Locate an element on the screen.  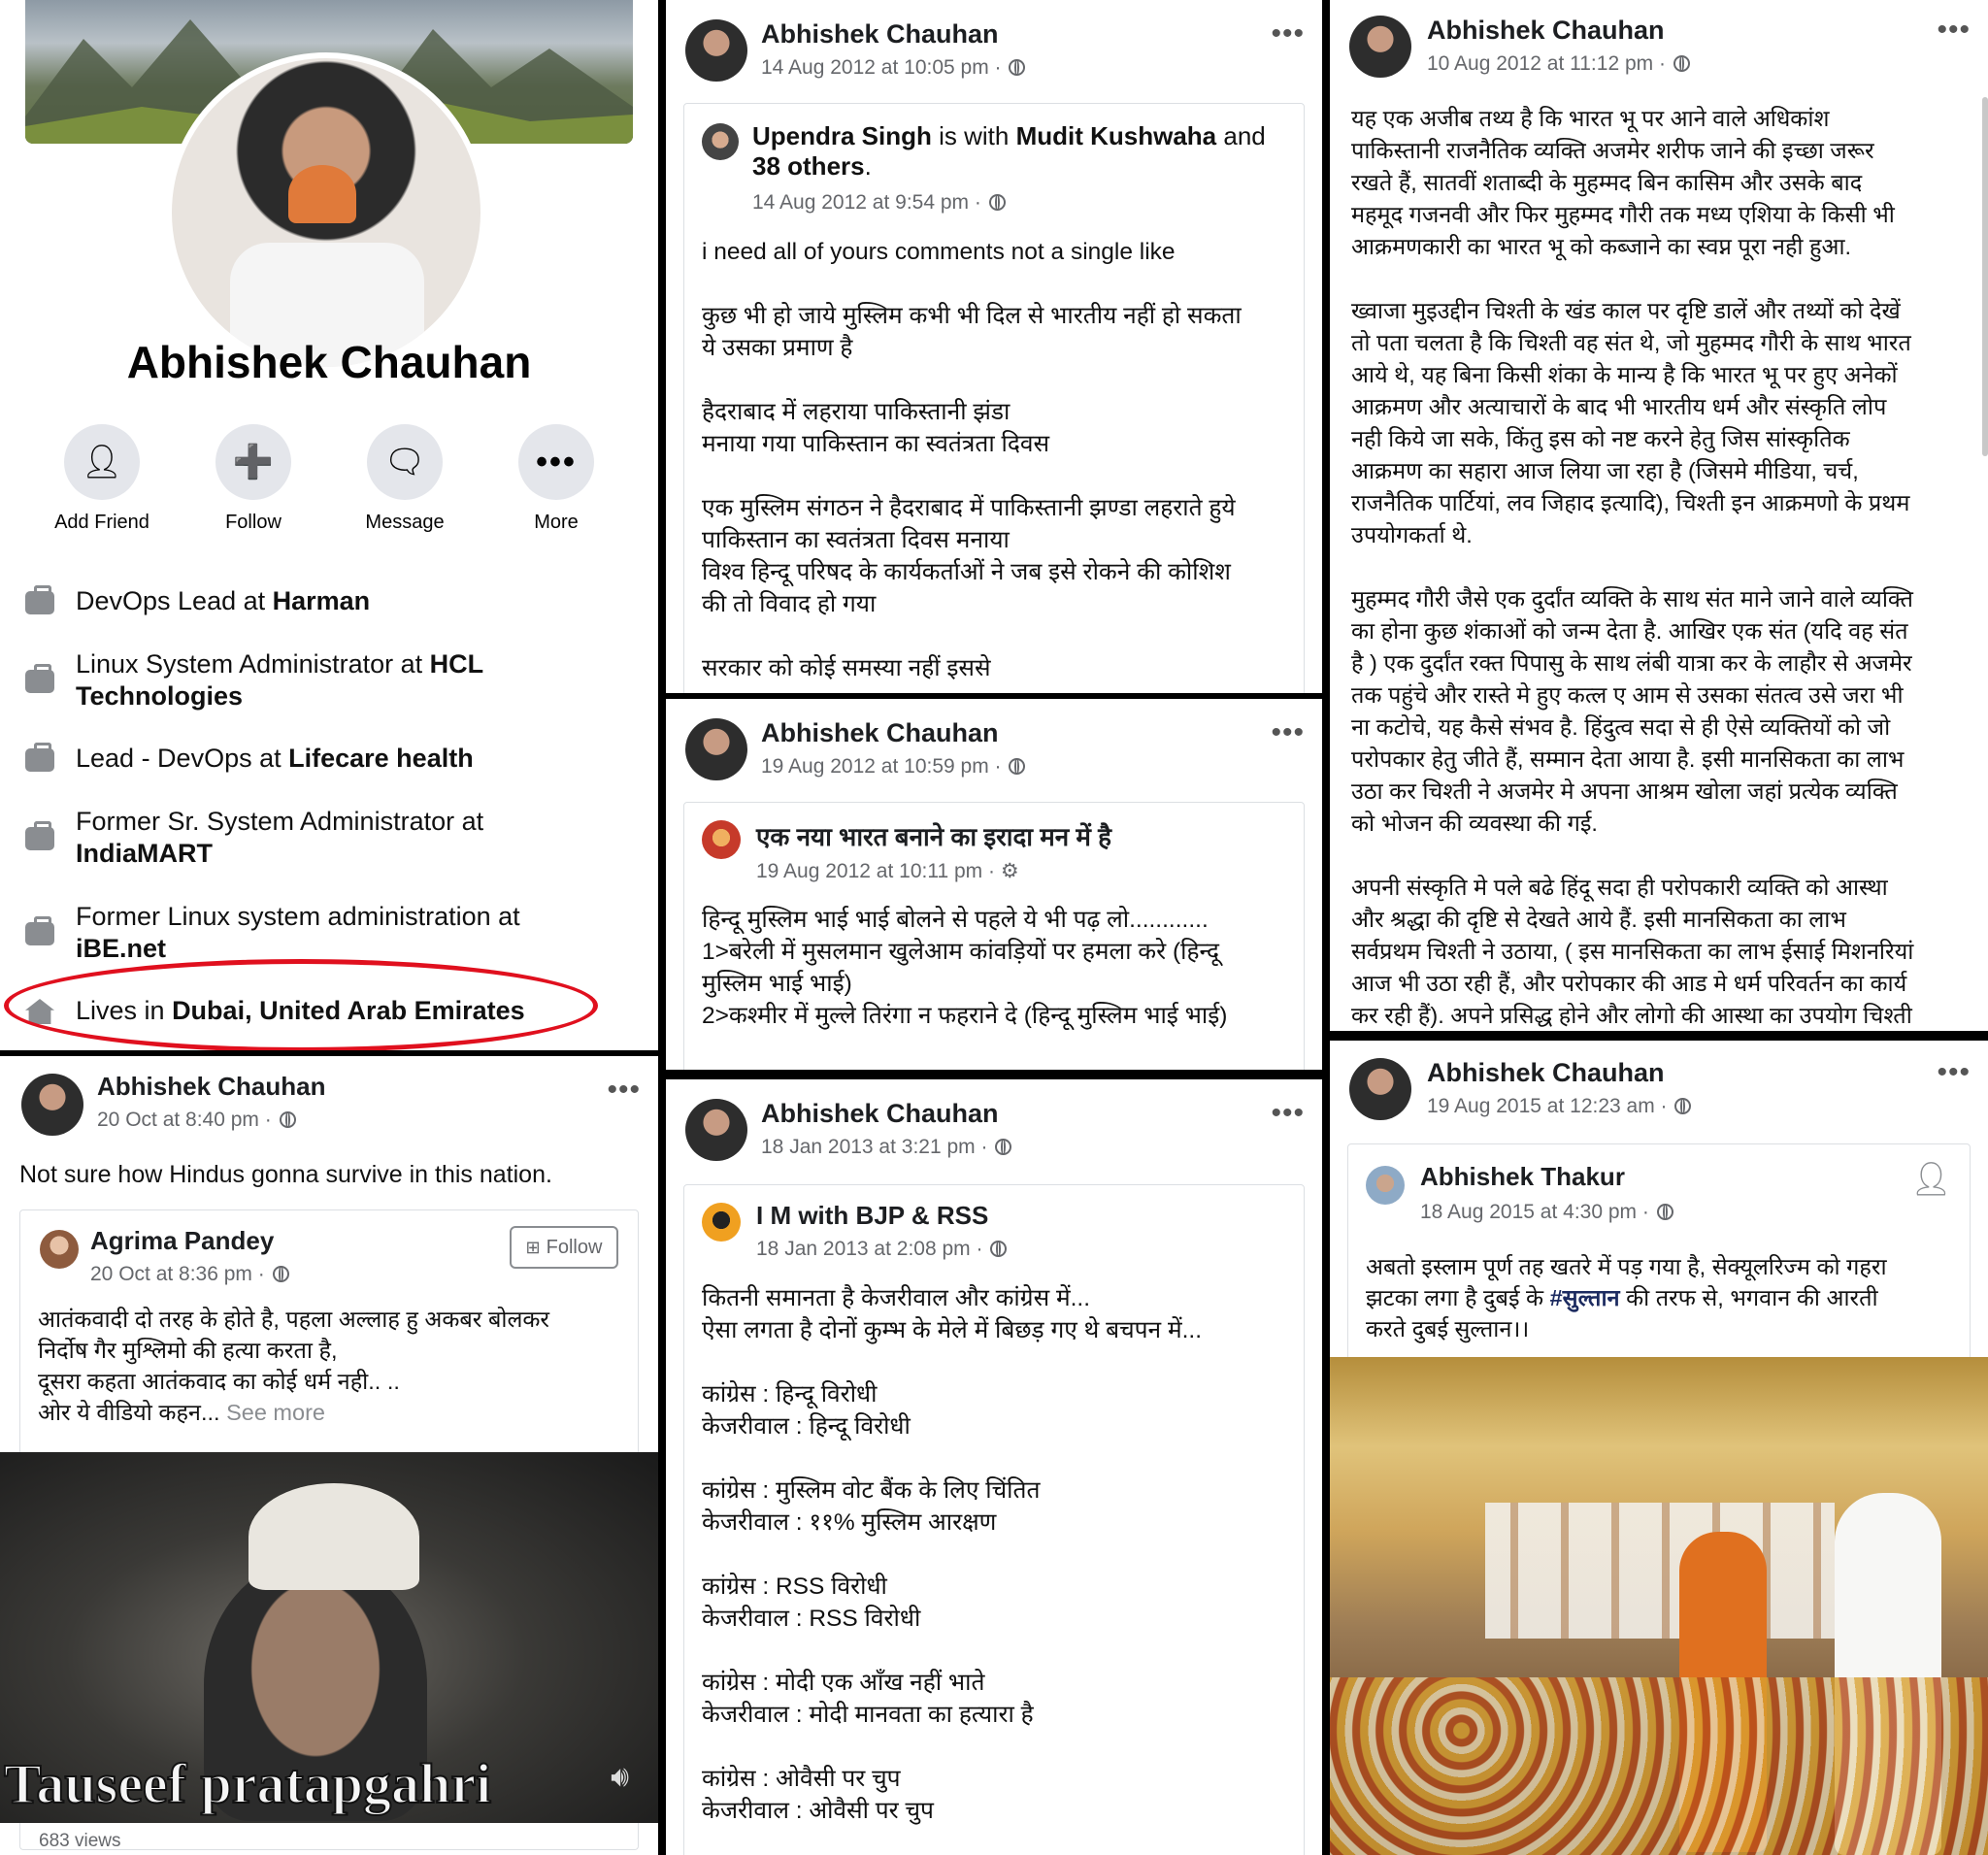
shared-author: I M with BJP & RSS is located at coordinates (872, 1216).